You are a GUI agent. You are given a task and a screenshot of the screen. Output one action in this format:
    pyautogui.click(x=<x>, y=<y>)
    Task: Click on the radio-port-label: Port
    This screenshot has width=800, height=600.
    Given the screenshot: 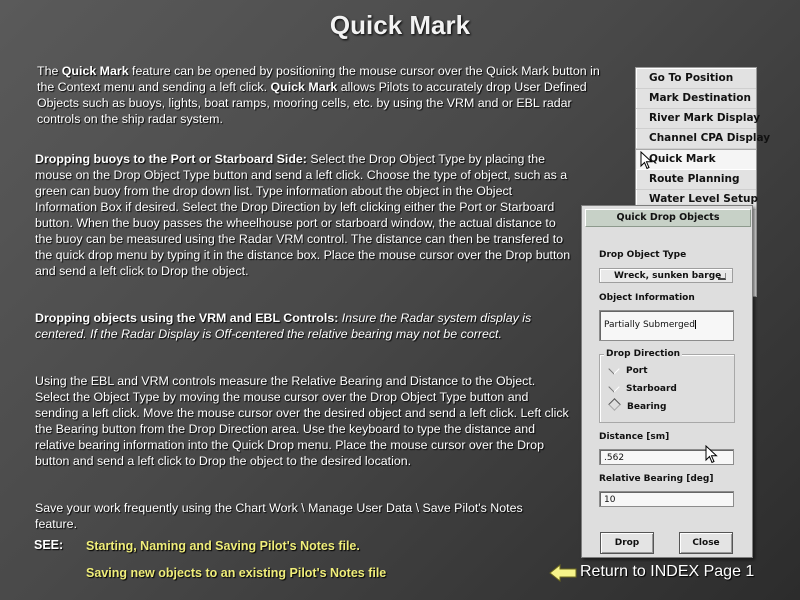 What is the action you would take?
    pyautogui.click(x=637, y=371)
    